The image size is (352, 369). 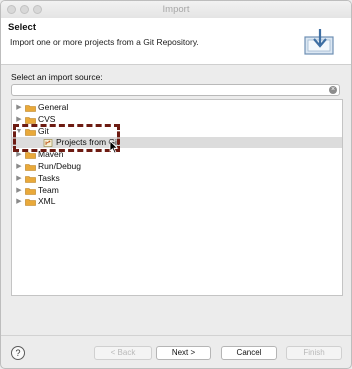 What do you see at coordinates (177, 119) in the screenshot?
I see `tree-item: ▶ CVS` at bounding box center [177, 119].